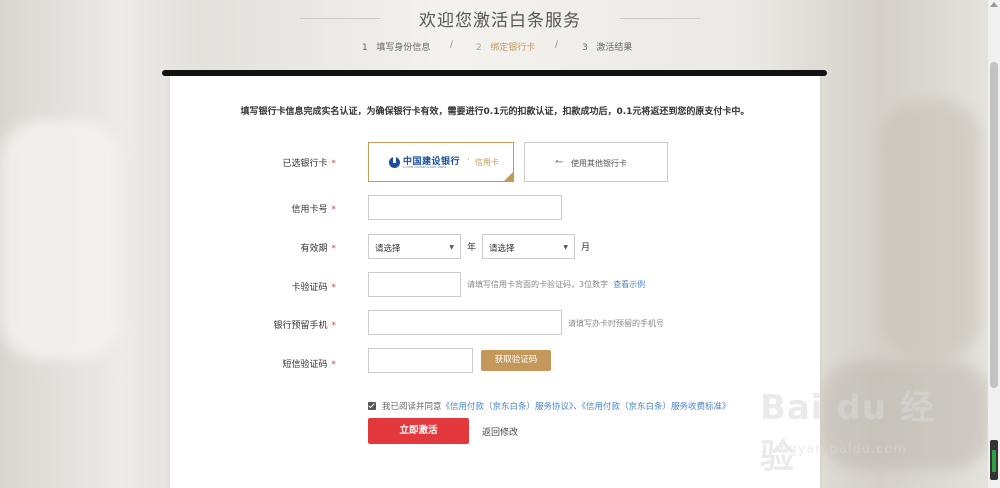 The image size is (1000, 488). What do you see at coordinates (309, 210) in the screenshot?
I see `label-text: 信用卡号` at bounding box center [309, 210].